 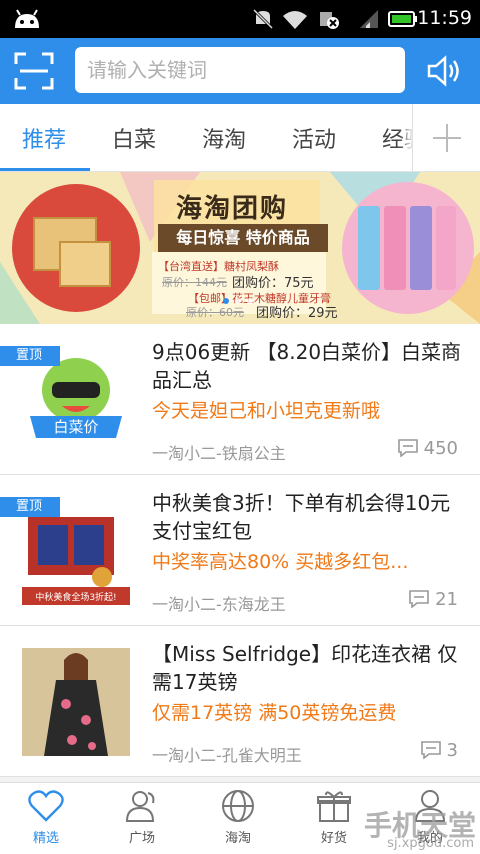 I want to click on battery-icon, so click(x=402, y=19).